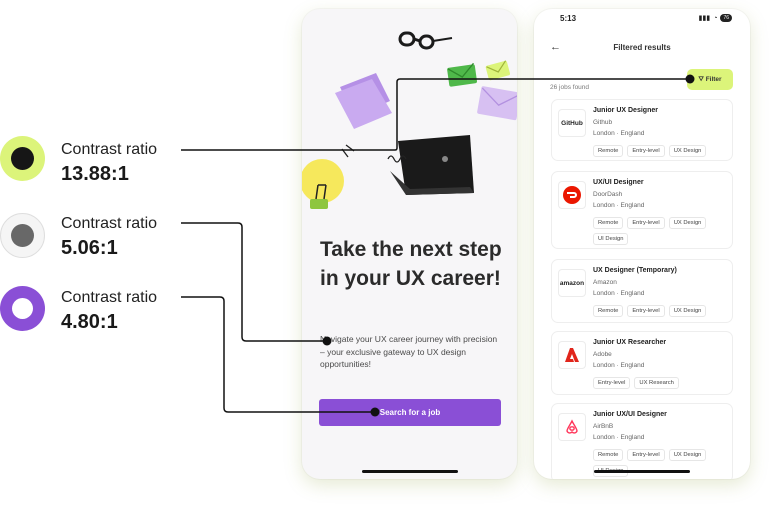 The image size is (770, 510). I want to click on signal-icon: ▮▮▮, so click(704, 18).